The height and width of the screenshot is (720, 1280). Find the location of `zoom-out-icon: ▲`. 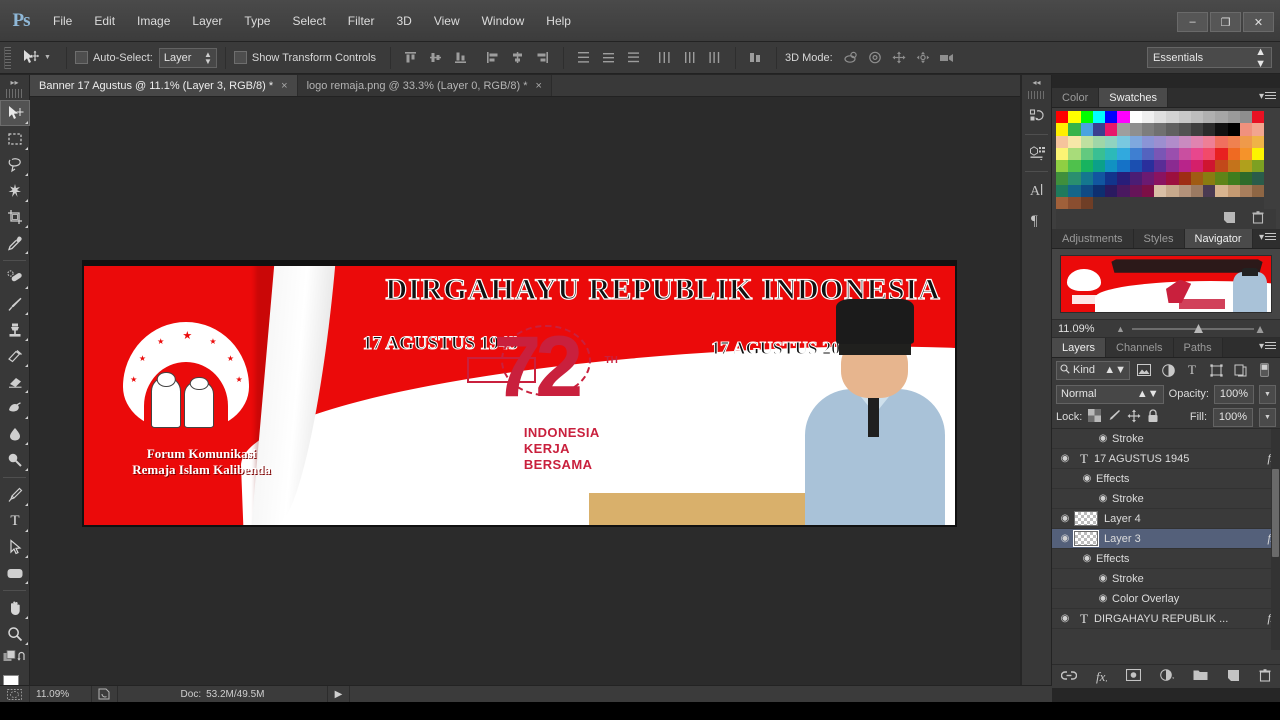

zoom-out-icon: ▲ is located at coordinates (1120, 329).